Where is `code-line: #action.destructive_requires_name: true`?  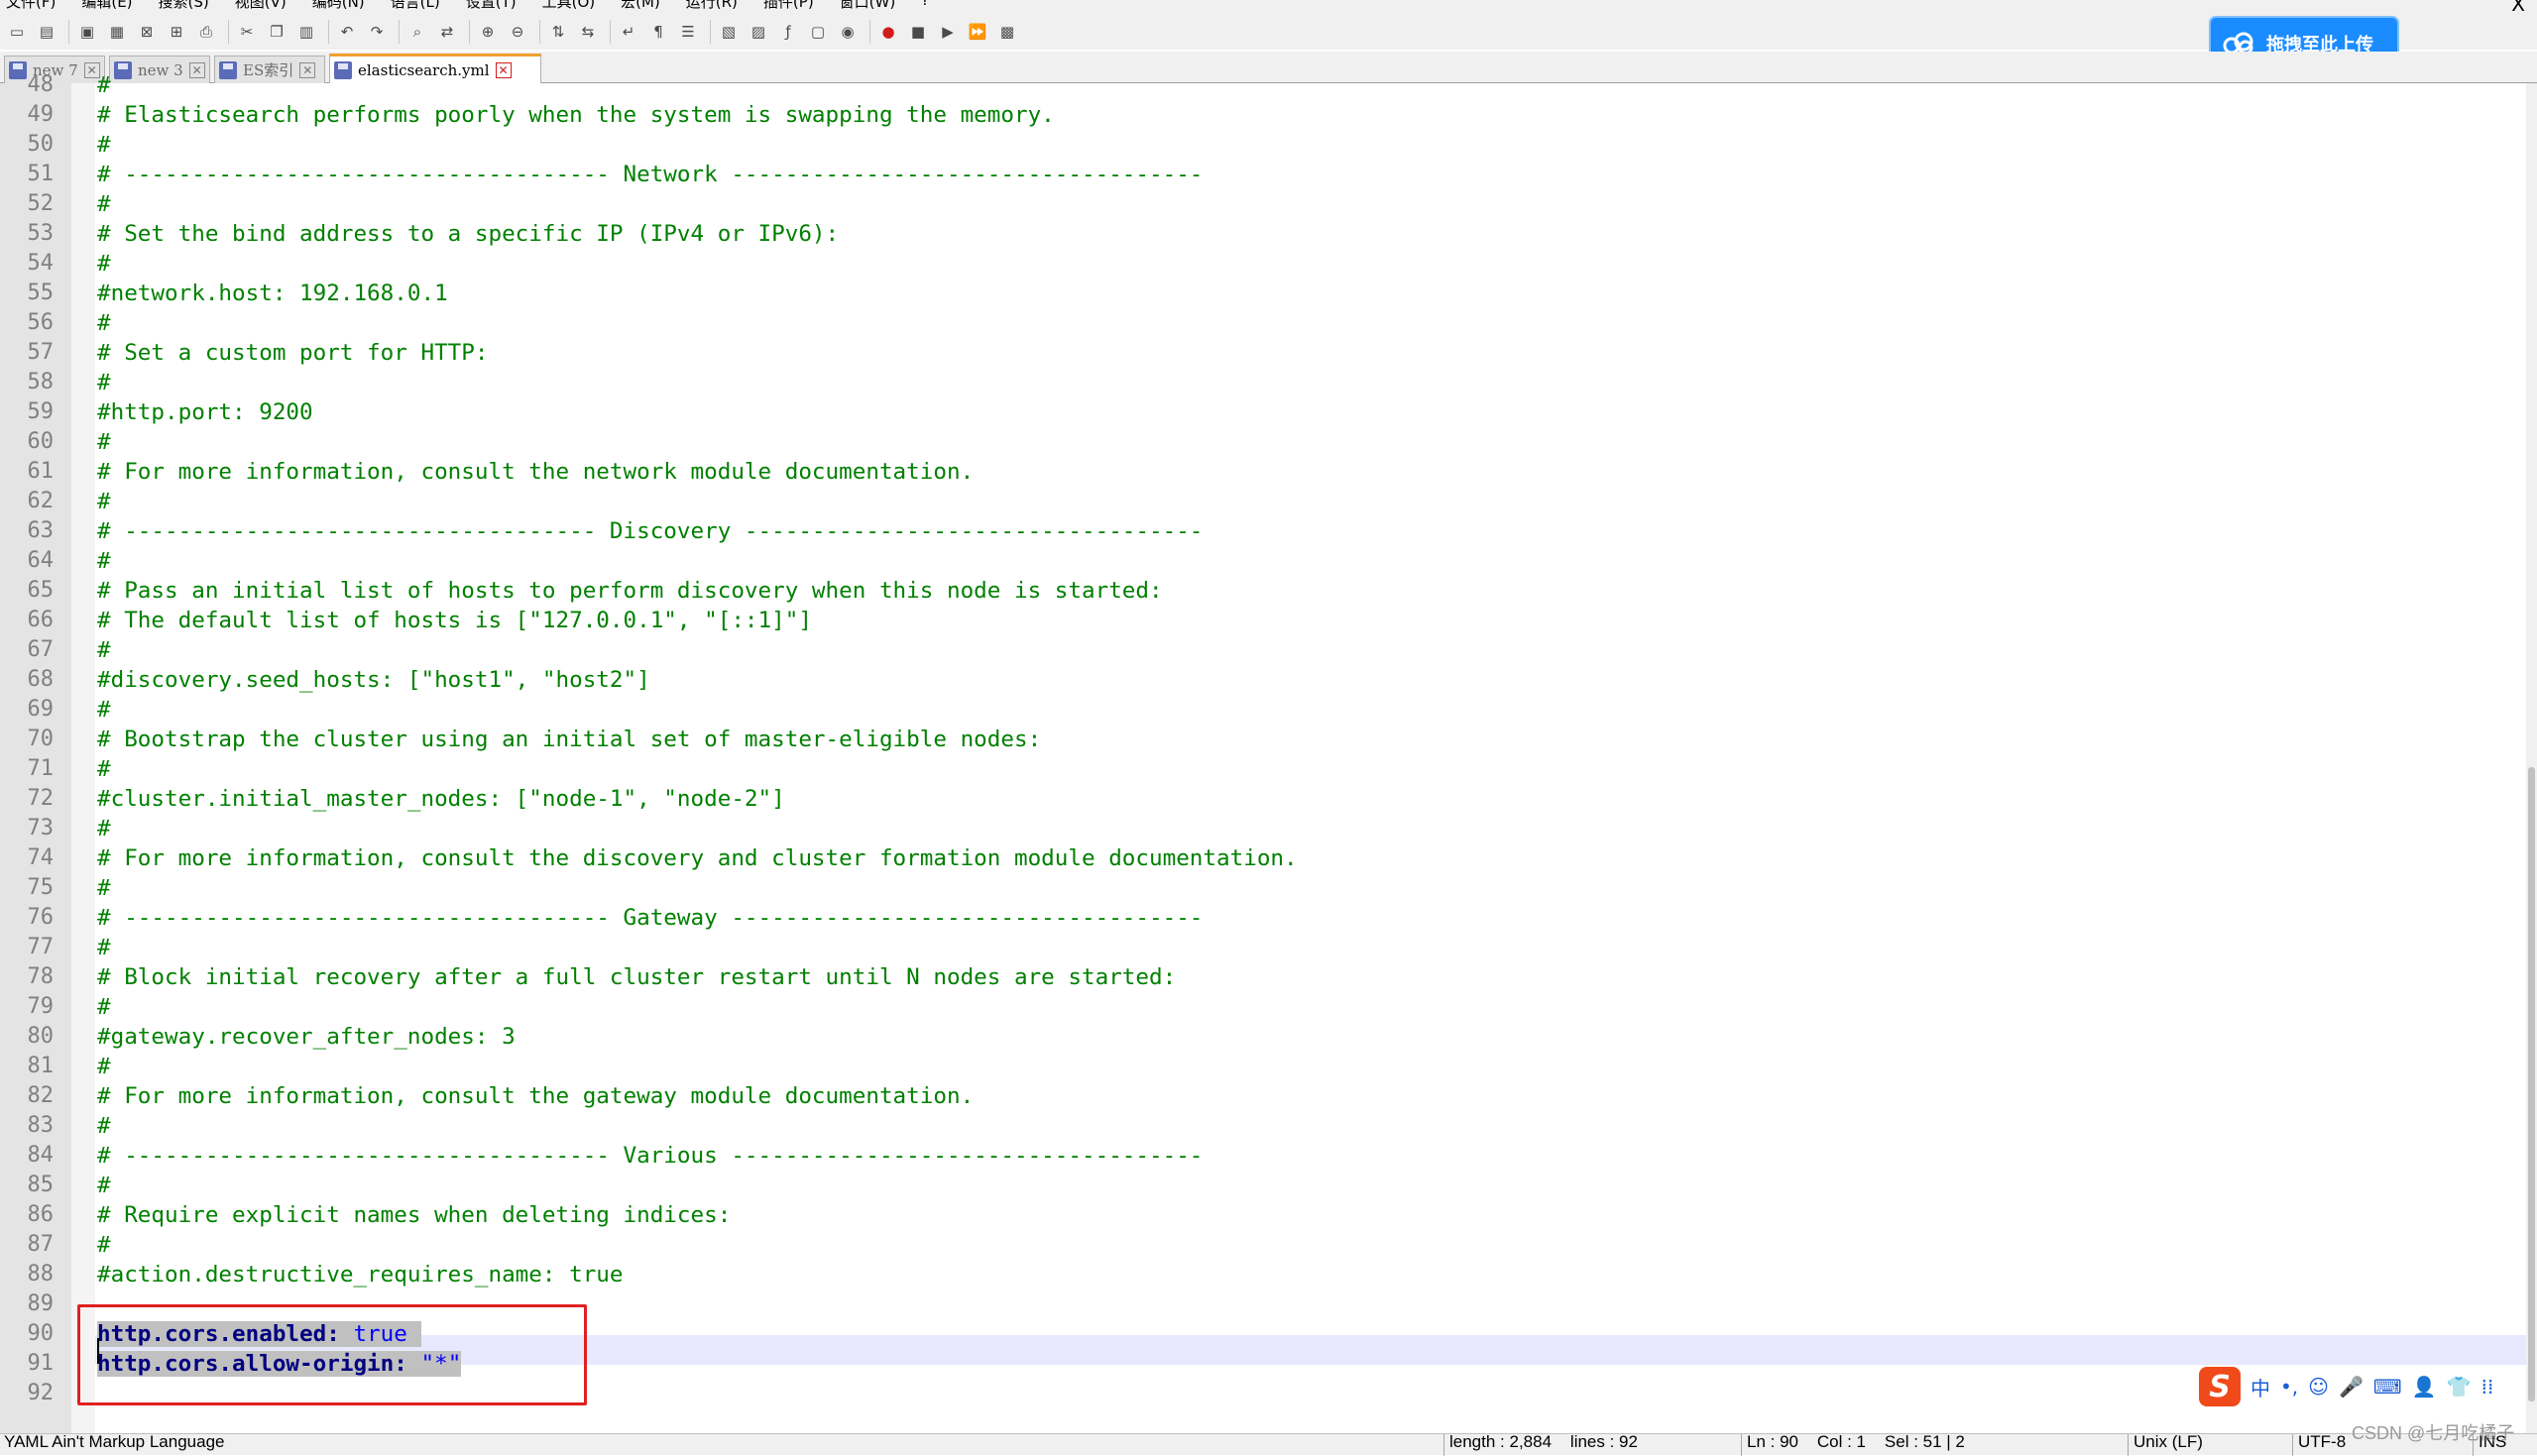
code-line: #action.destructive_requires_name: true is located at coordinates (360, 1274).